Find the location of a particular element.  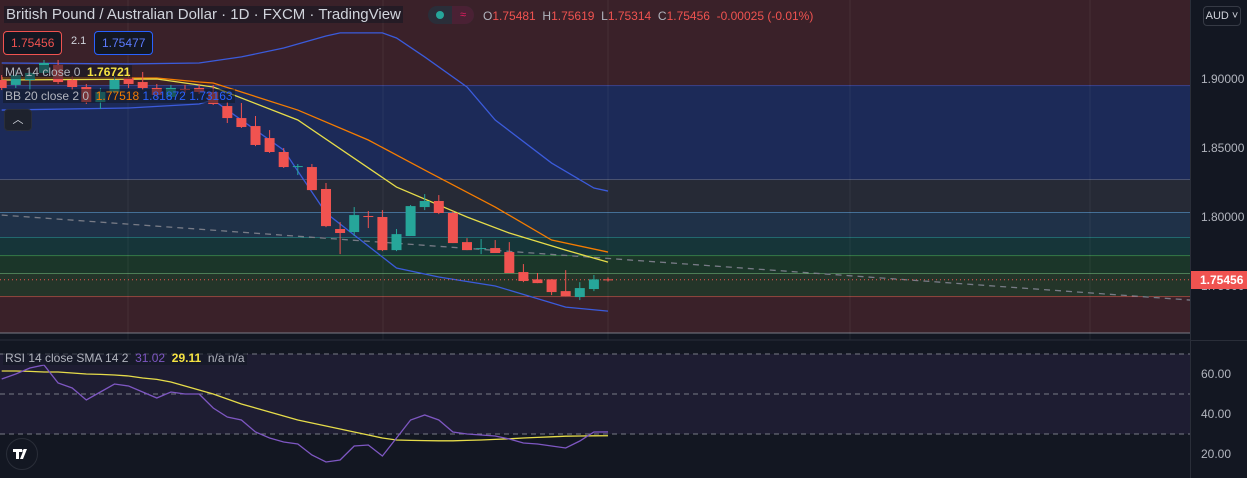

bb-label: BB 20 close 2 0 is located at coordinates (47, 96).